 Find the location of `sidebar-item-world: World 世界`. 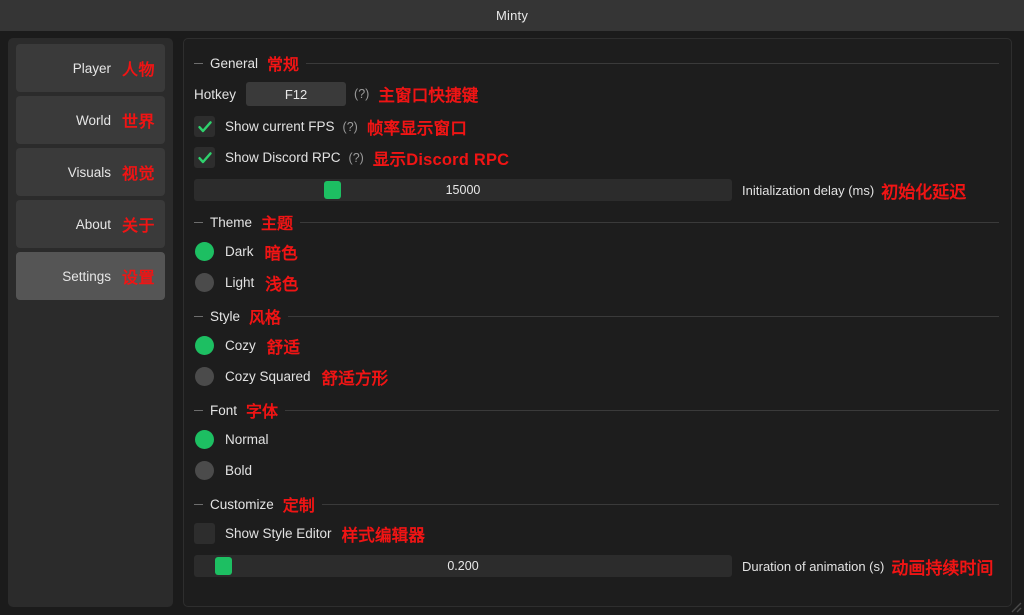

sidebar-item-world: World 世界 is located at coordinates (90, 120).